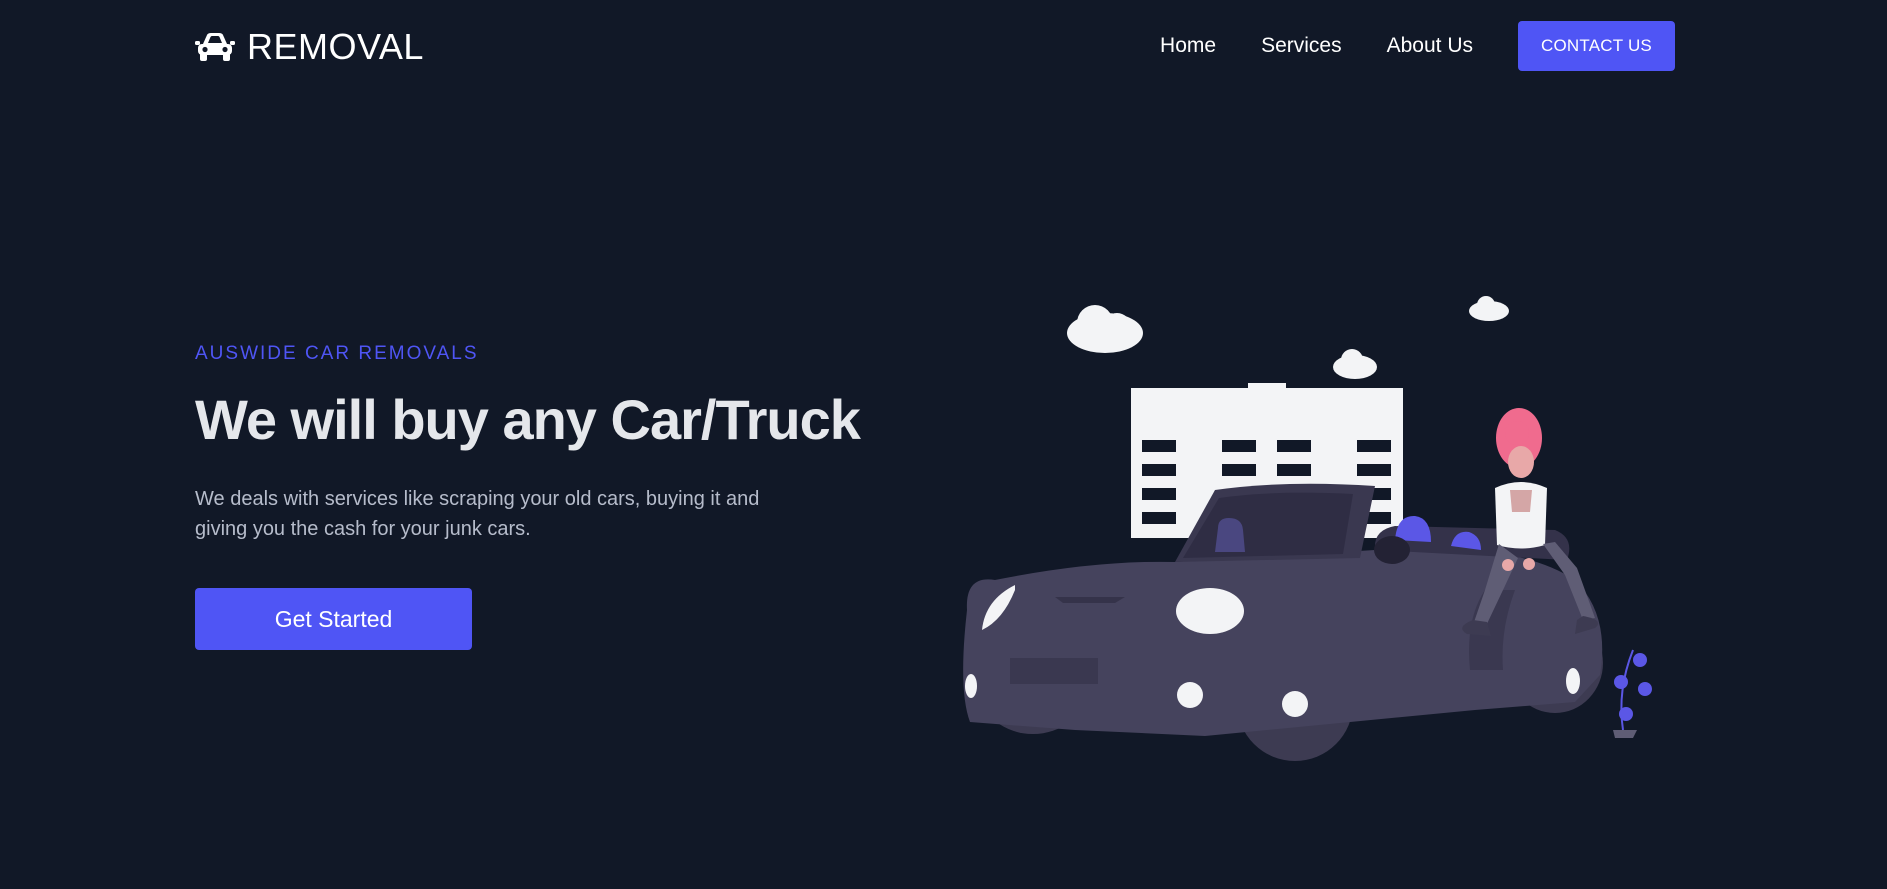 Image resolution: width=1887 pixels, height=889 pixels. What do you see at coordinates (337, 353) in the screenshot?
I see `hero-eyebrow: AUSWIDE CAR REMOVALS` at bounding box center [337, 353].